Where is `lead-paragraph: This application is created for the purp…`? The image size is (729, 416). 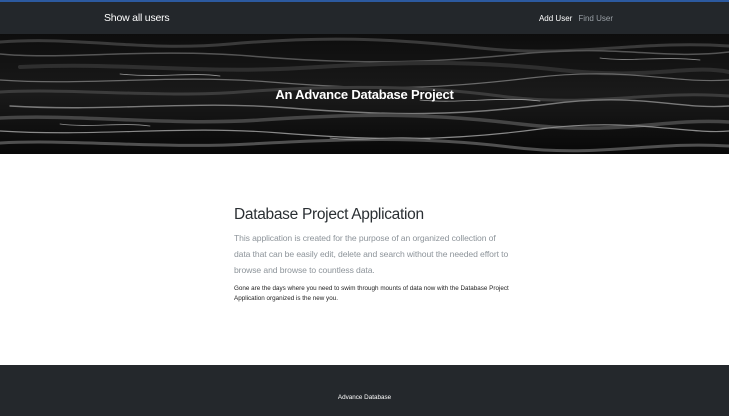
lead-paragraph: This application is created for the purp… is located at coordinates (371, 254).